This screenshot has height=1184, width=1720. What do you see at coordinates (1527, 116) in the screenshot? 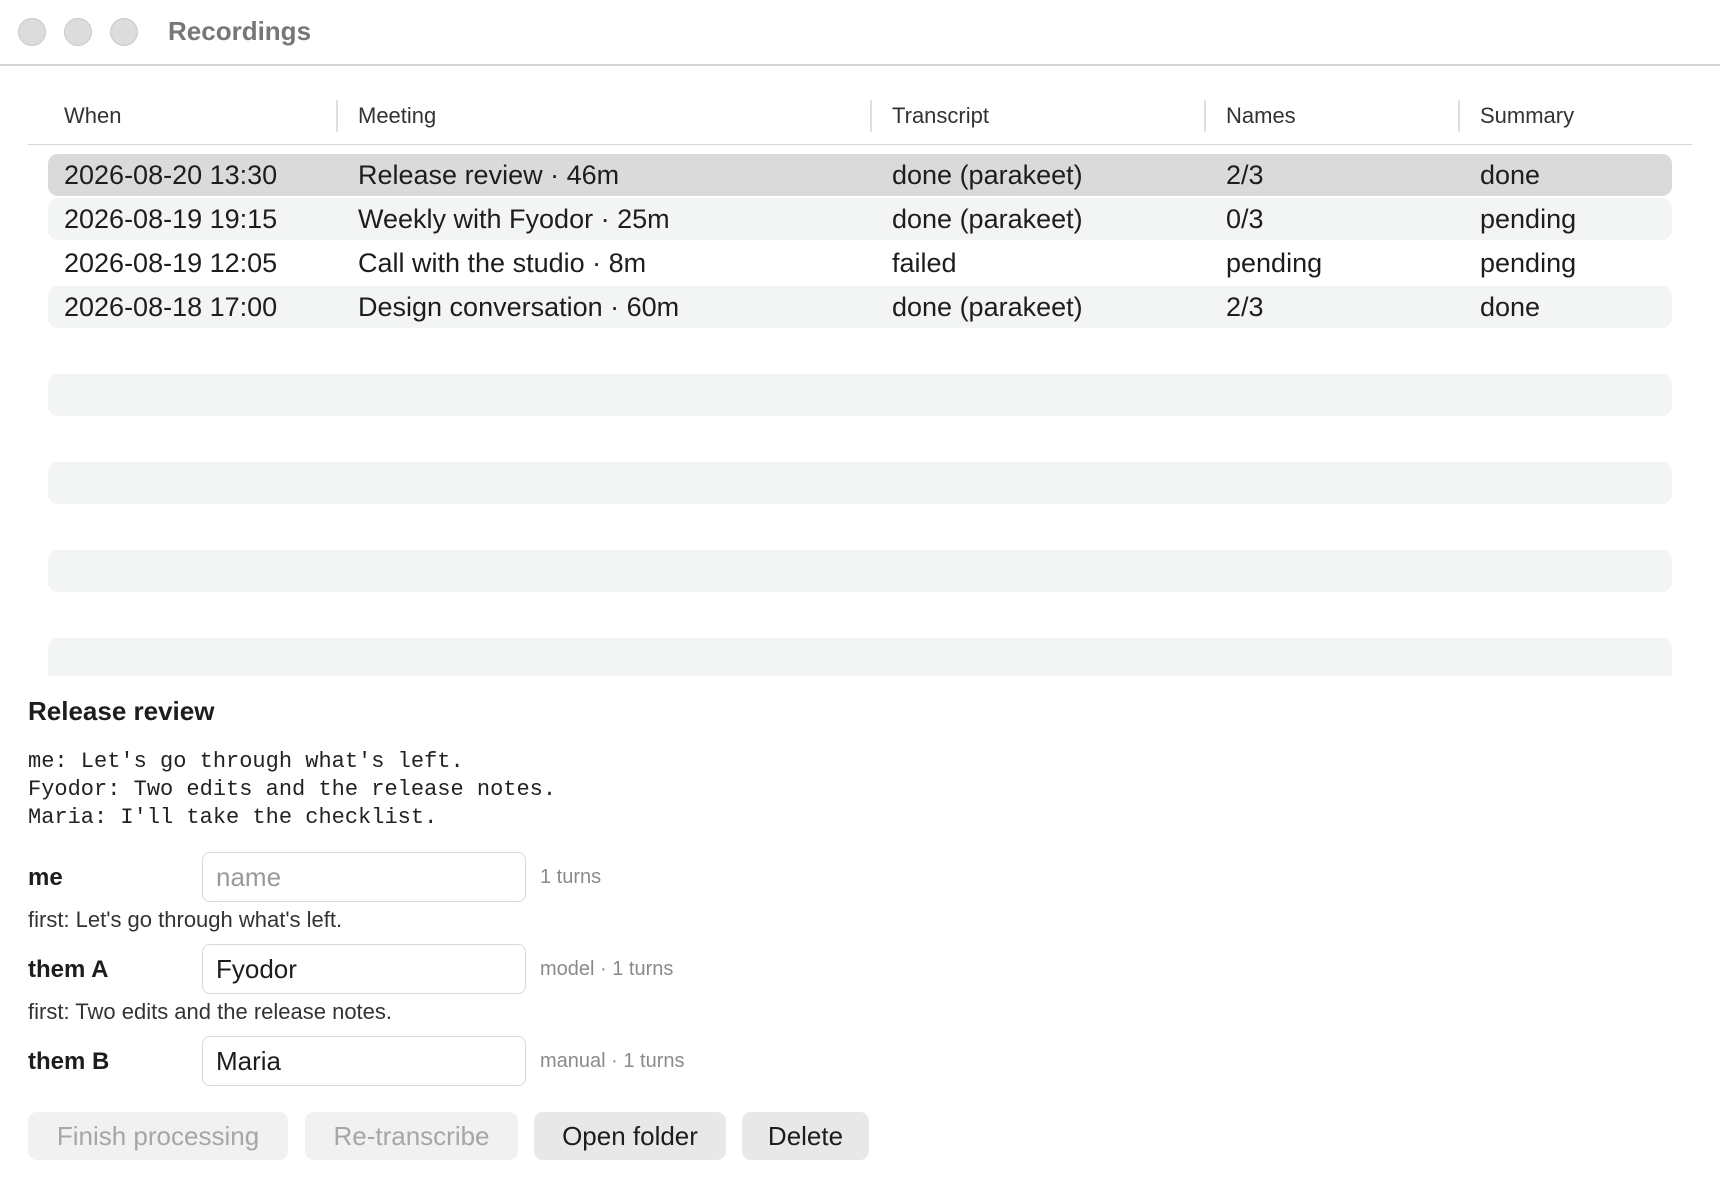
I see `column-header-summary: Summary` at bounding box center [1527, 116].